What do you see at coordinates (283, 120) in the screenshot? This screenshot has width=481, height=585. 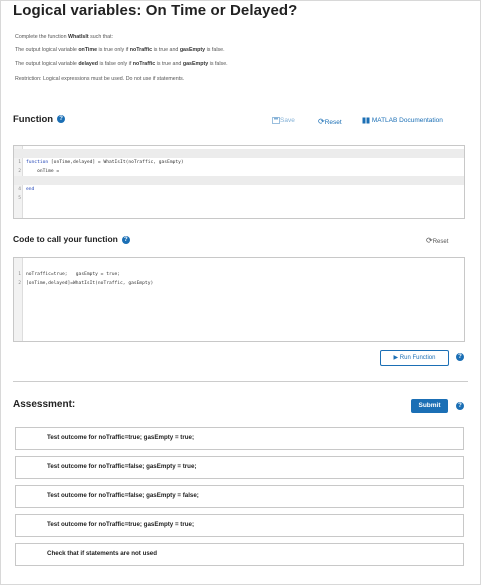 I see `save-button: Save` at bounding box center [283, 120].